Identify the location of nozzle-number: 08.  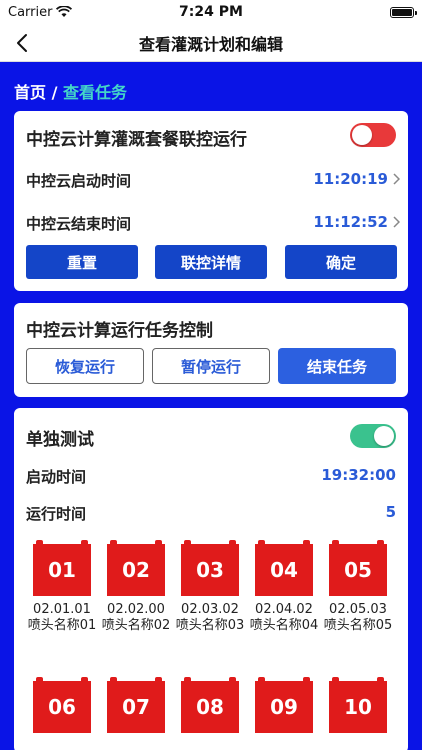
(210, 707).